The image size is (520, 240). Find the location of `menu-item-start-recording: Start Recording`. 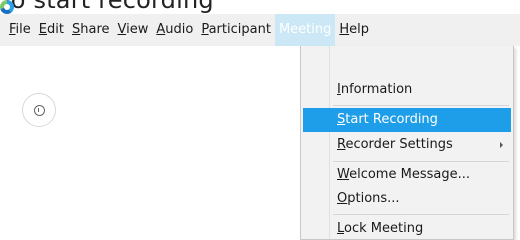

menu-item-start-recording: Start Recording is located at coordinates (407, 120).